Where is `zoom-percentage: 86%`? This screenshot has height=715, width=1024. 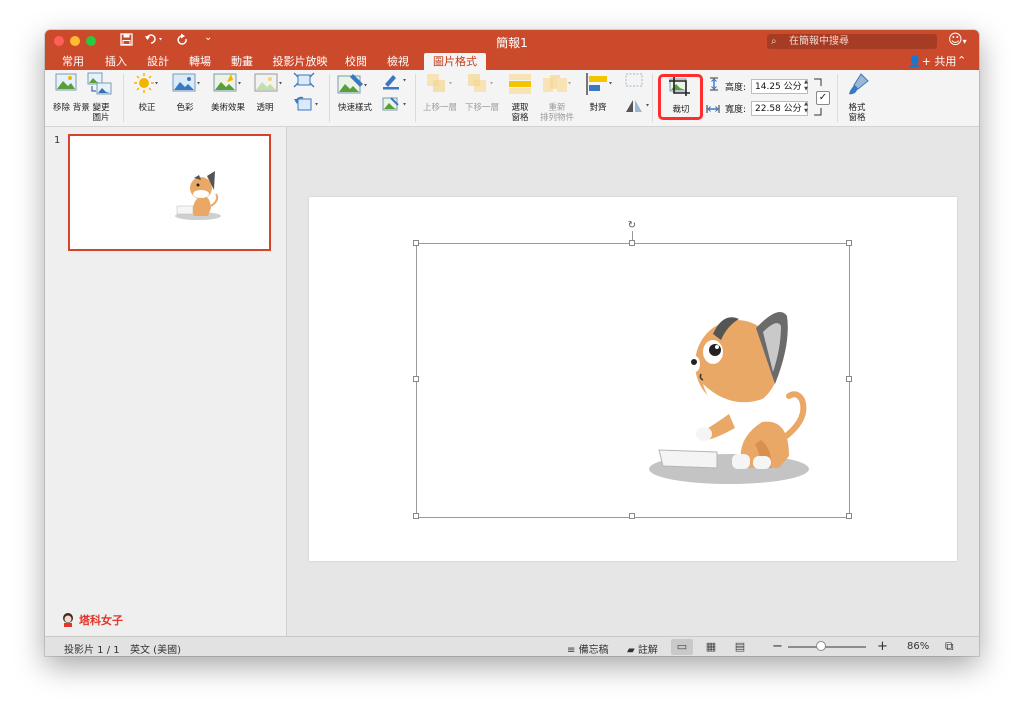 zoom-percentage: 86% is located at coordinates (918, 646).